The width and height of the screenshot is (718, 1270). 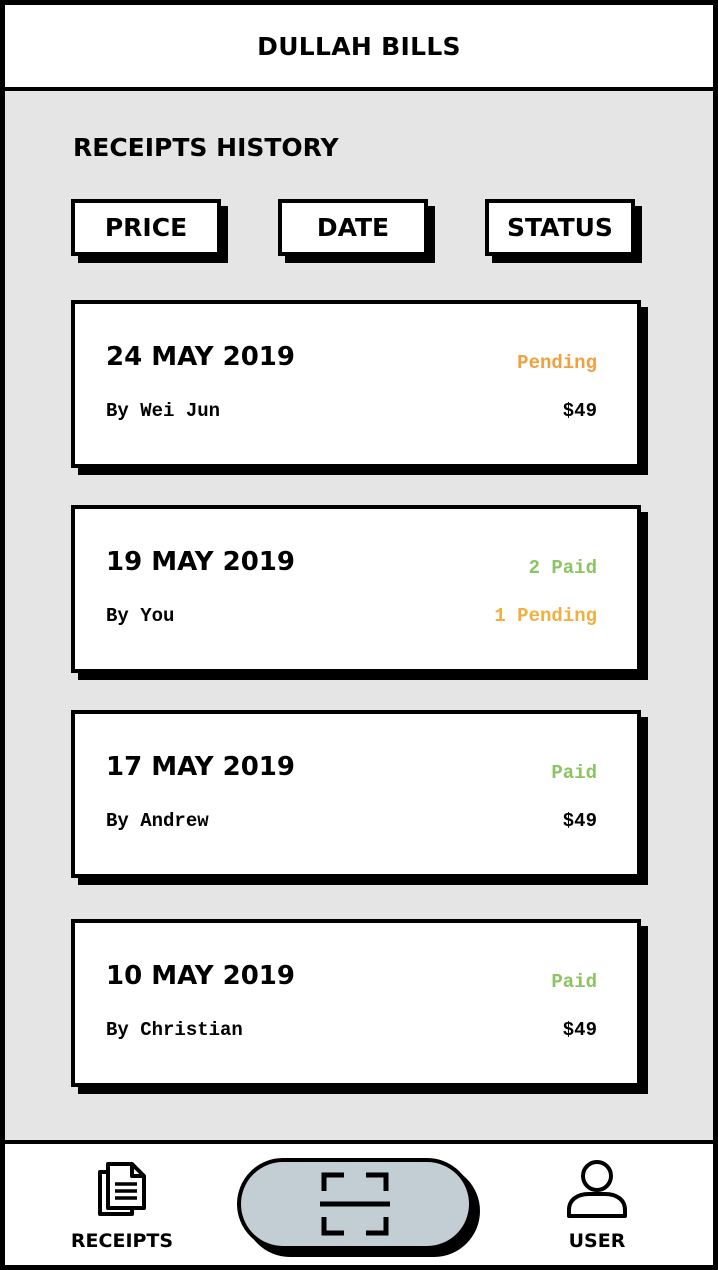 I want to click on app-title: DULLAH BILLS, so click(x=359, y=46).